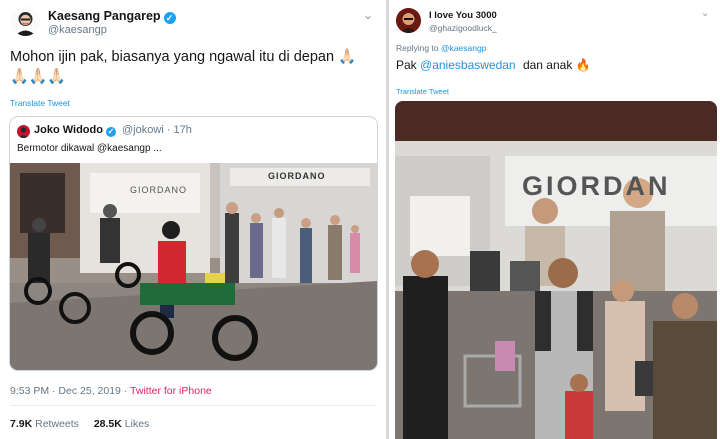 The image size is (720, 439). Describe the element at coordinates (463, 15) in the screenshot. I see `author-name: I love You 3000` at that location.